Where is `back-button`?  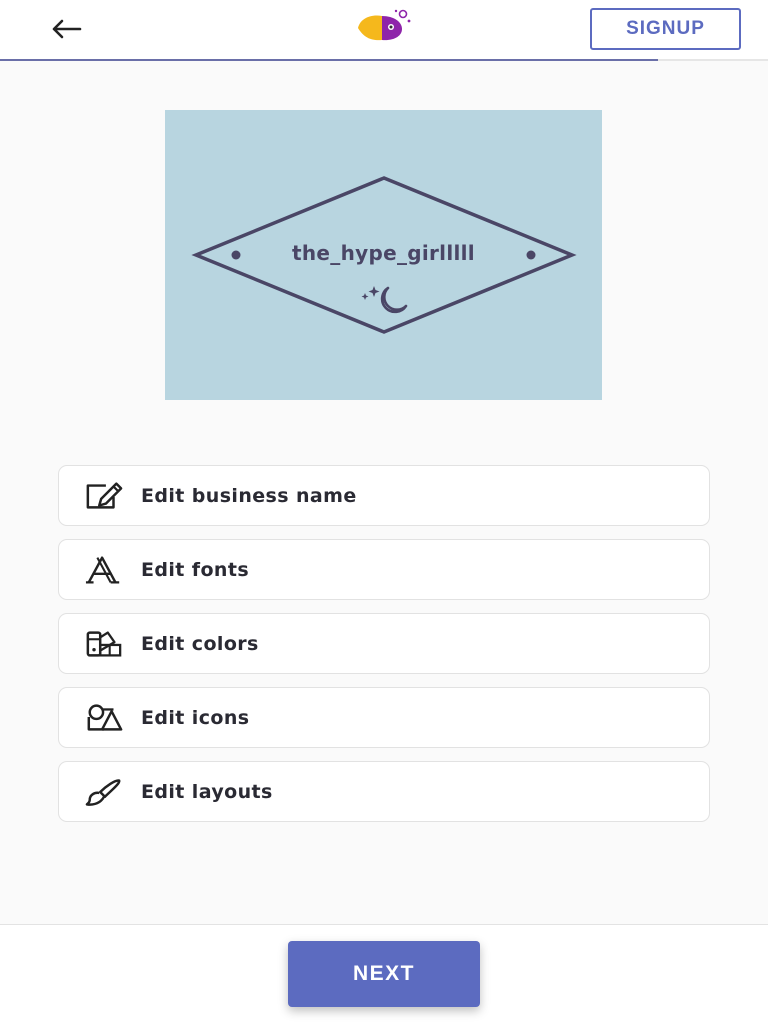
back-button is located at coordinates (66, 29).